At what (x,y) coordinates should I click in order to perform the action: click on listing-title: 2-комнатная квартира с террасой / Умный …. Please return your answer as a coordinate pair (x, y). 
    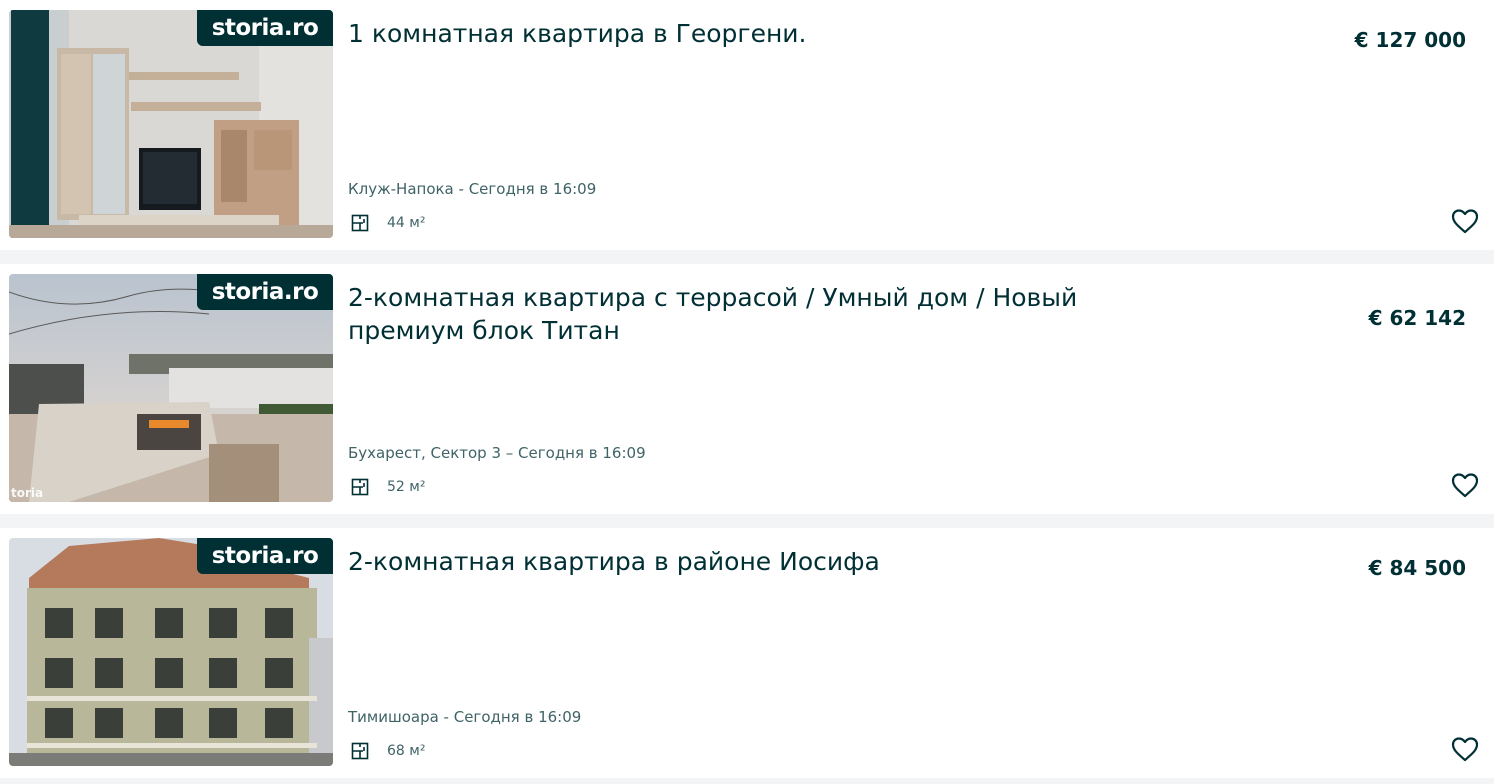
    Looking at the image, I should click on (768, 314).